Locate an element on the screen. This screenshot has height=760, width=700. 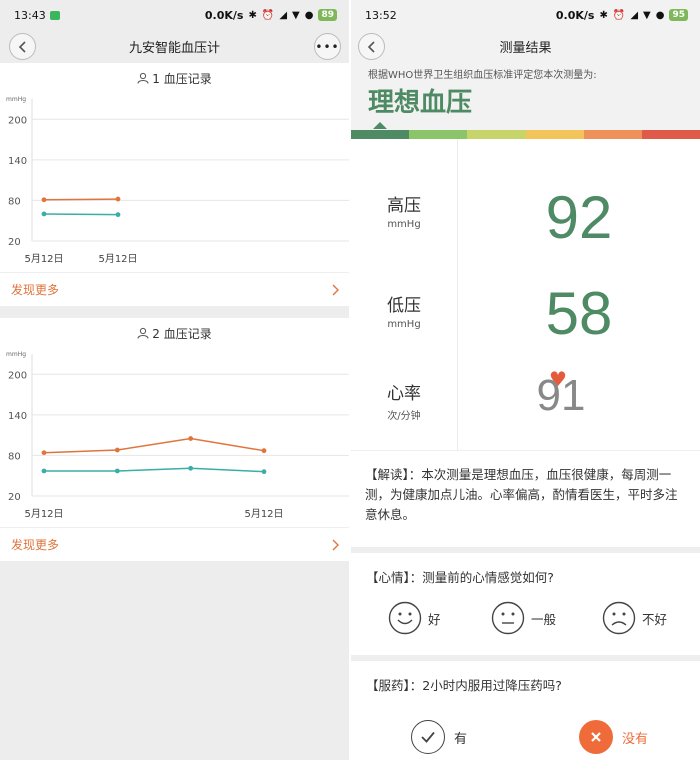
heart-rate-value: 91 is located at coordinates (561, 395).